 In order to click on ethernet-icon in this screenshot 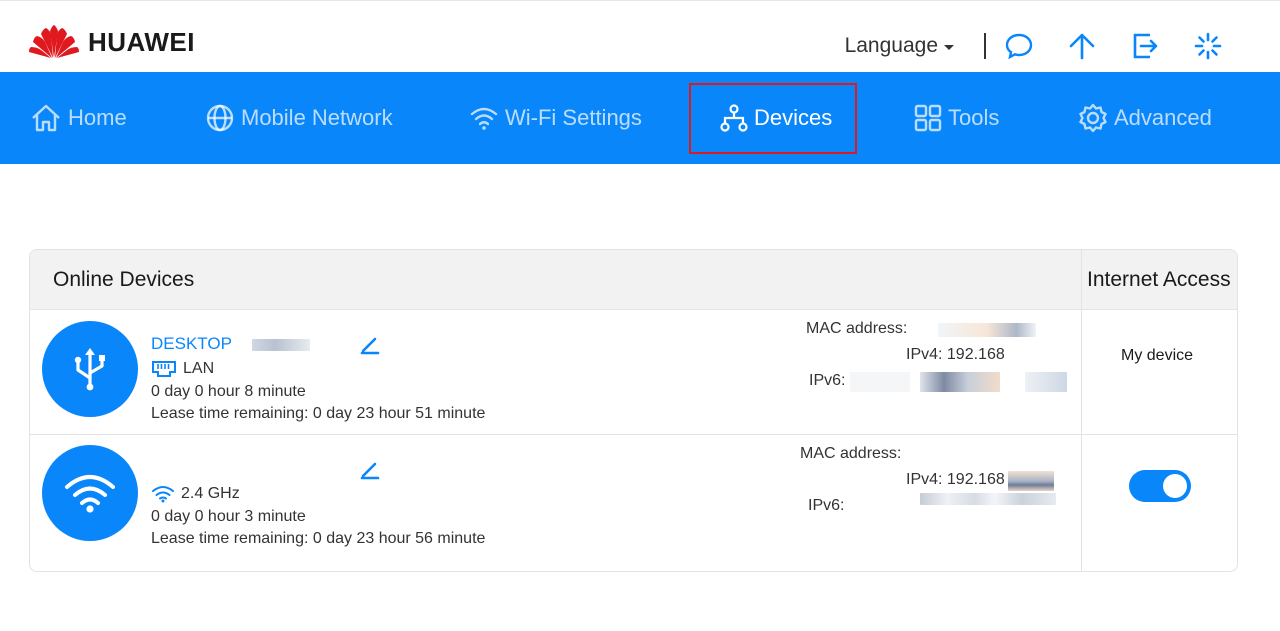, I will do `click(164, 369)`.